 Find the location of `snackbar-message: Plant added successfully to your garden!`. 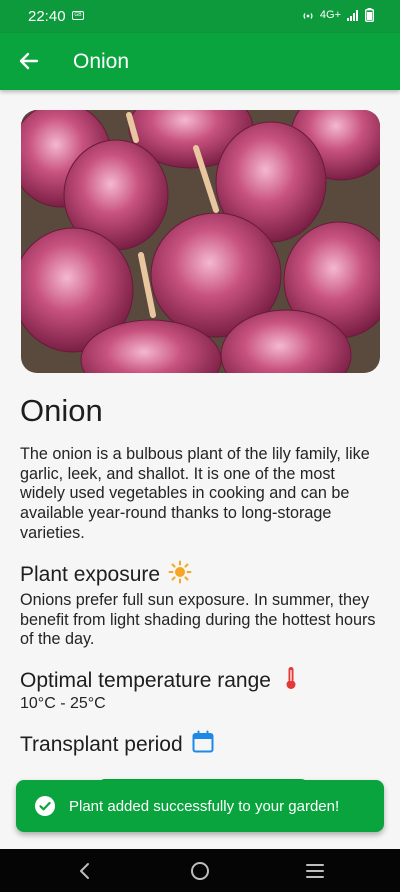

snackbar-message: Plant added successfully to your garden! is located at coordinates (204, 806).